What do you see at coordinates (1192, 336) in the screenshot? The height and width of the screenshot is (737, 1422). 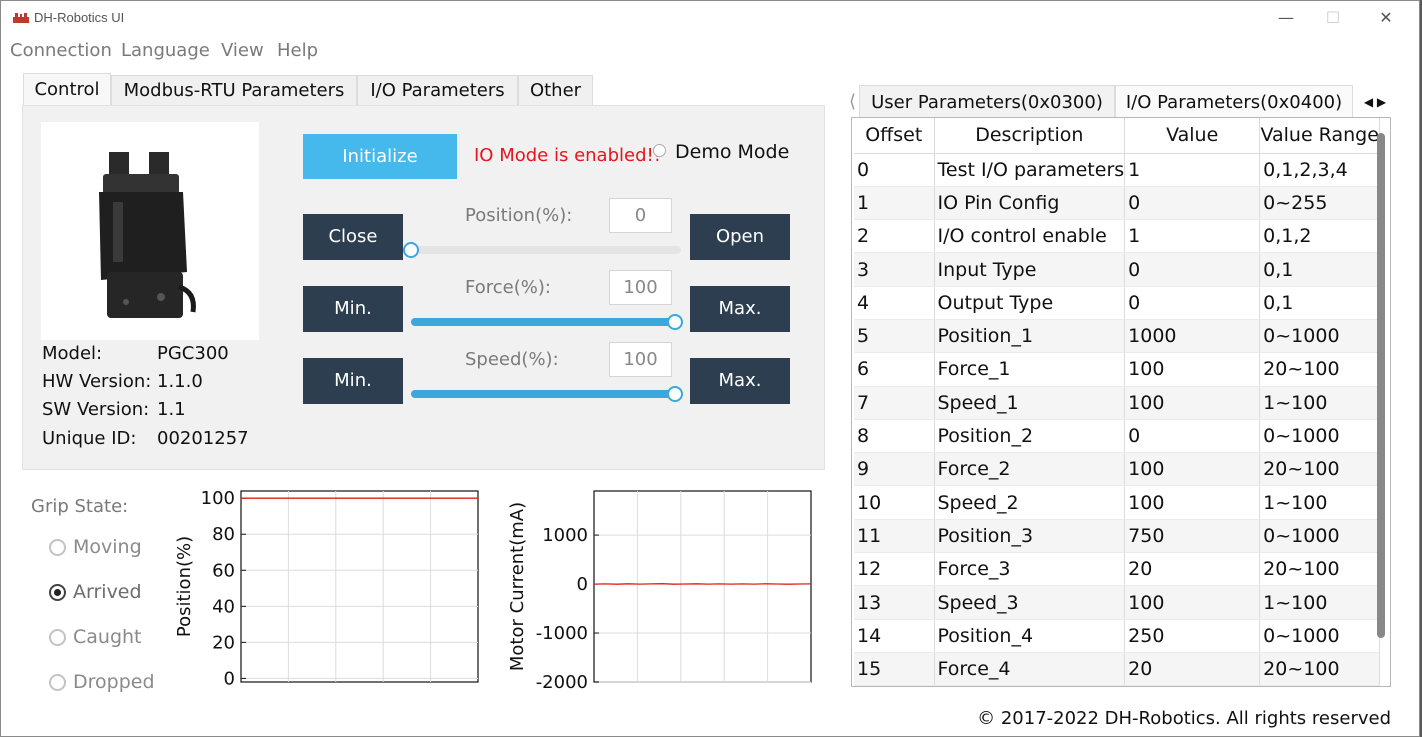 I see `table-cell: 1000` at bounding box center [1192, 336].